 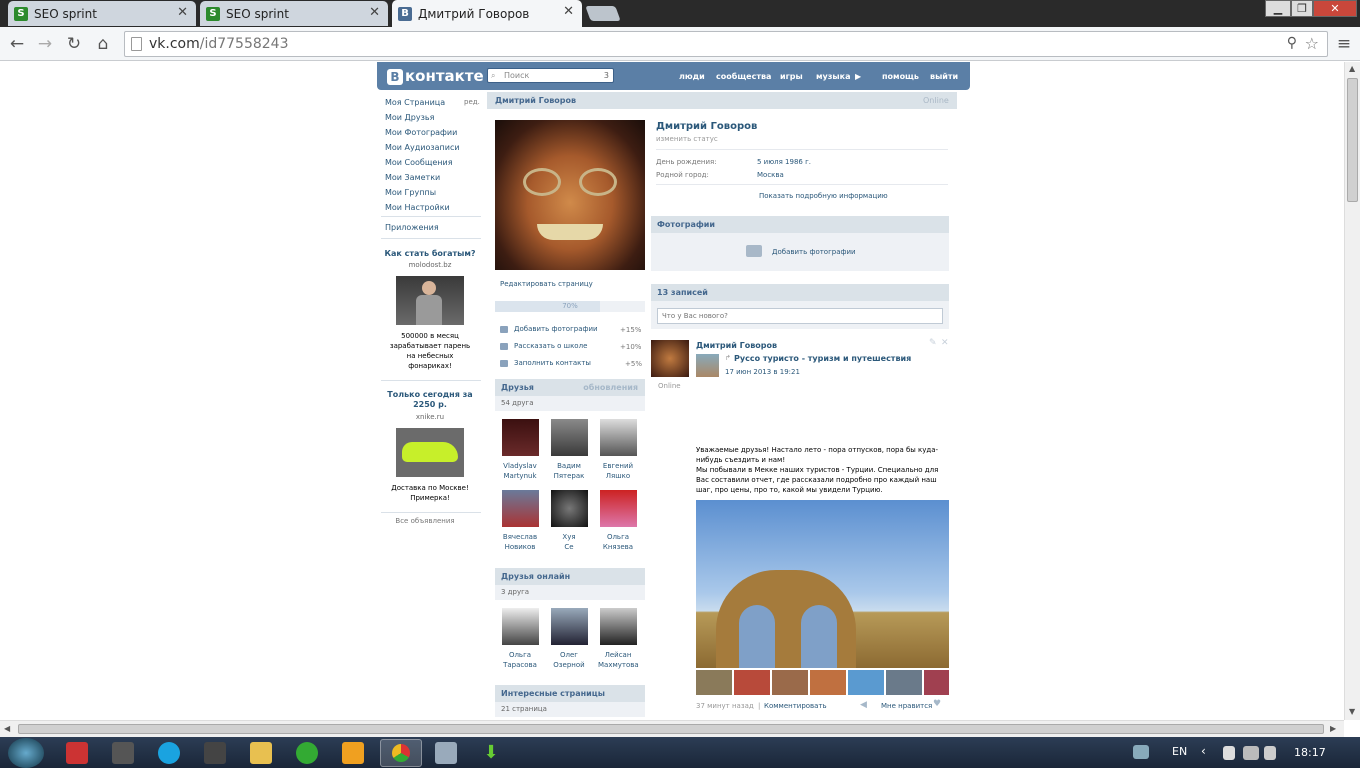 What do you see at coordinates (800, 292) in the screenshot?
I see `wall-header: 13 записей` at bounding box center [800, 292].